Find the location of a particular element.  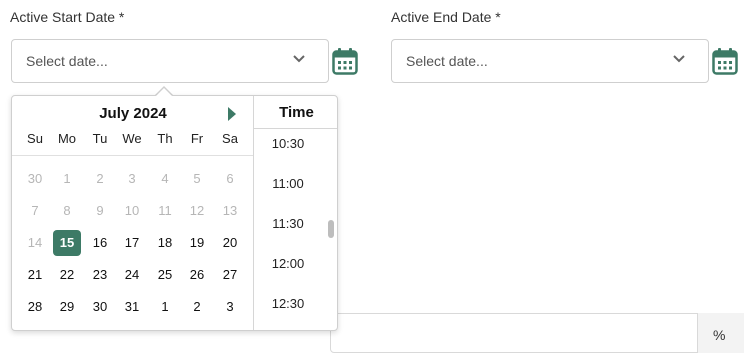

next-month-icon is located at coordinates (232, 114).